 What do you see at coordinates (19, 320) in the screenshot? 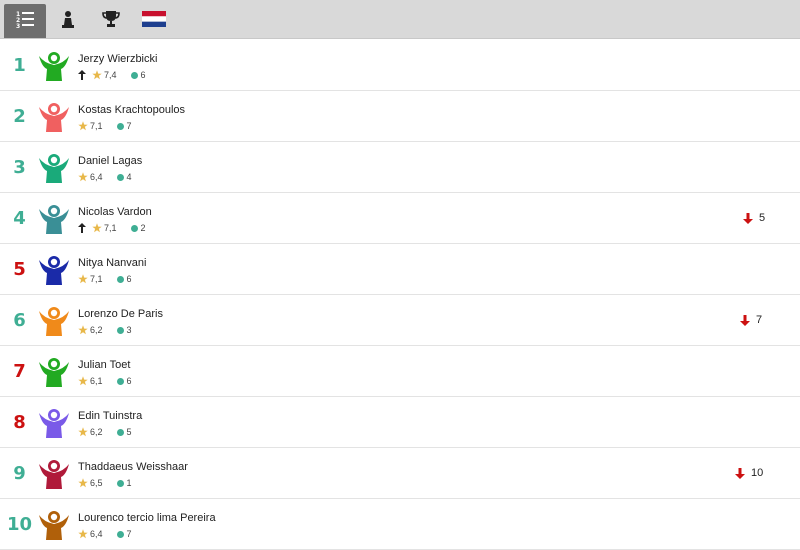
I see `rank-number: 6` at bounding box center [19, 320].